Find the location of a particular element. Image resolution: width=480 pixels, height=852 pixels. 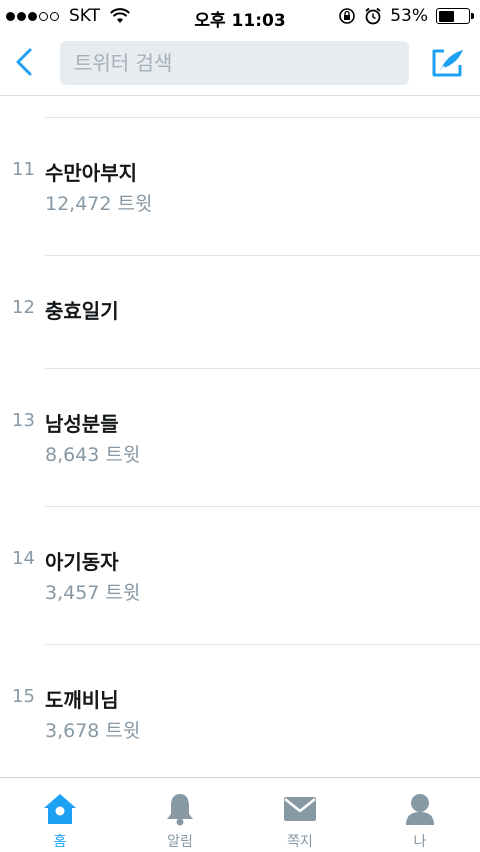

trend-item: 14 아기동자 3,457 트윗 is located at coordinates (240, 578).